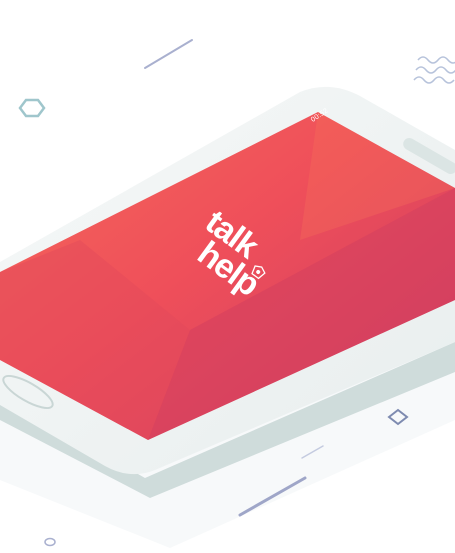 This screenshot has height=553, width=455. Describe the element at coordinates (50, 542) in the screenshot. I see `ring-icon` at that location.